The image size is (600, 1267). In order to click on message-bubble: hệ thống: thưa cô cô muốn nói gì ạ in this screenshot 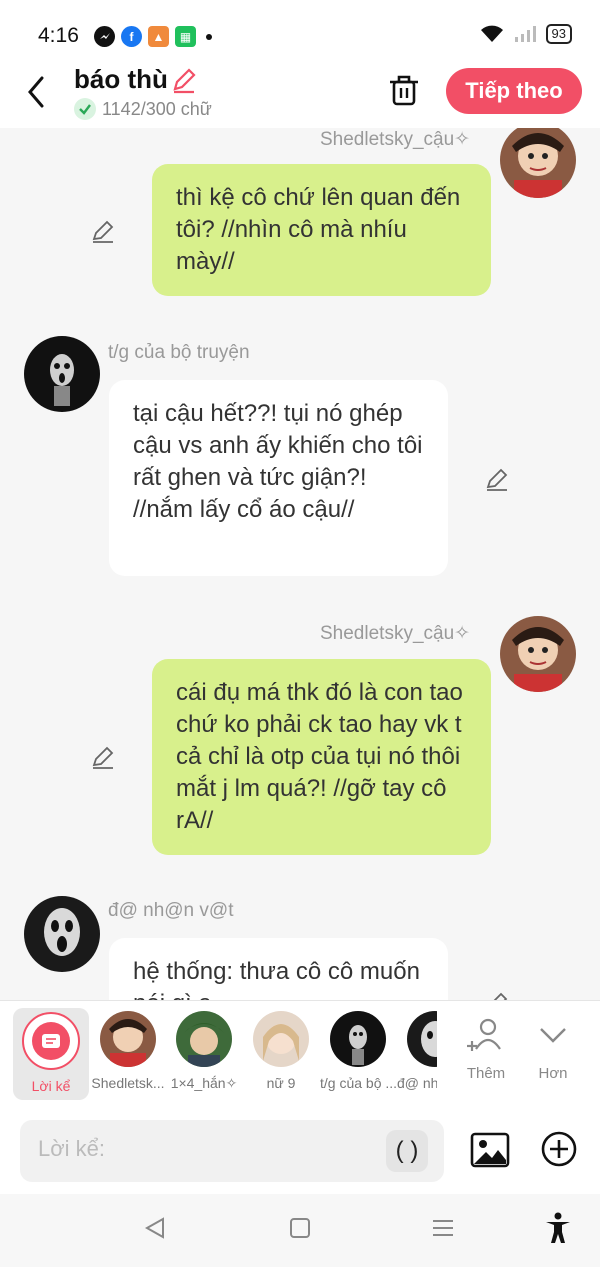, I will do `click(278, 969)`.